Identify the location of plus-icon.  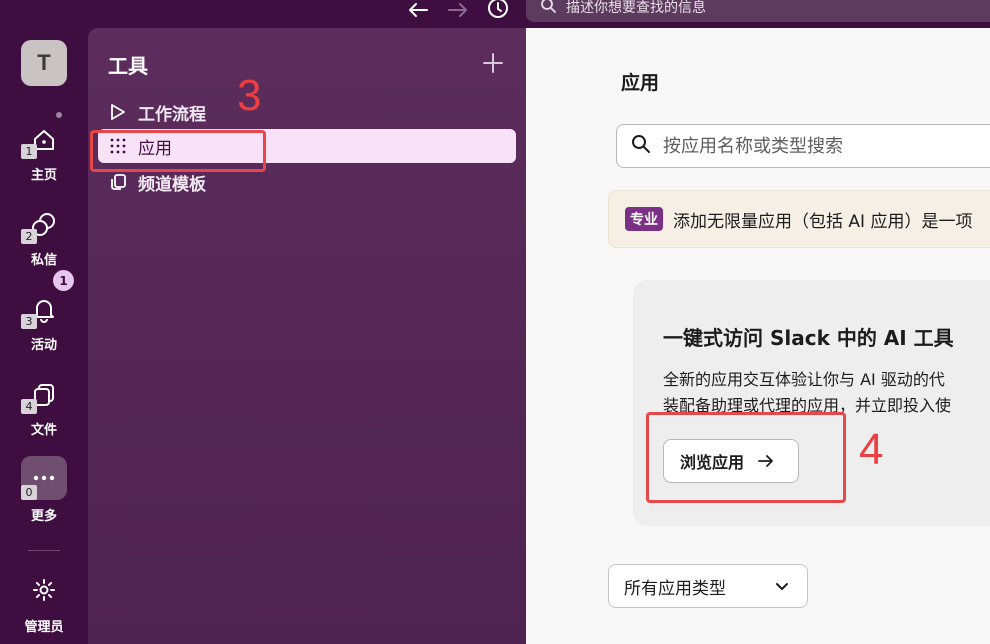
(493, 63).